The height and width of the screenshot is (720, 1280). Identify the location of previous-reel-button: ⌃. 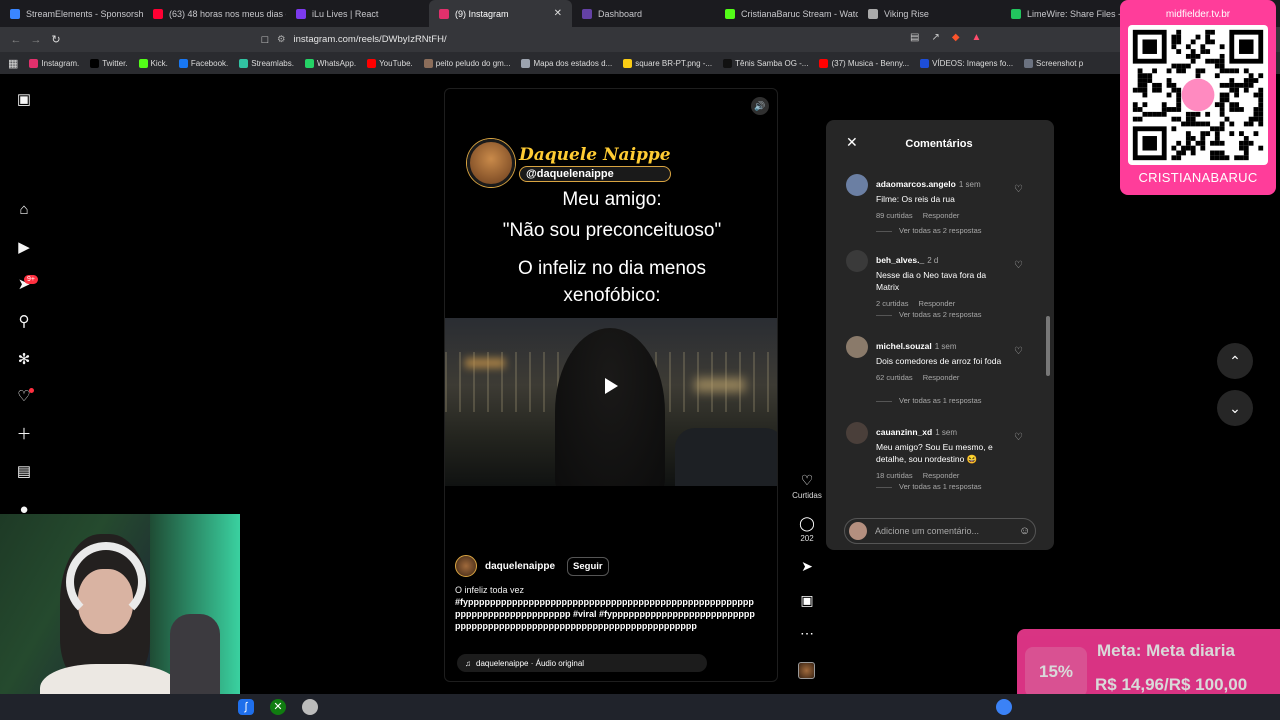
(1235, 361).